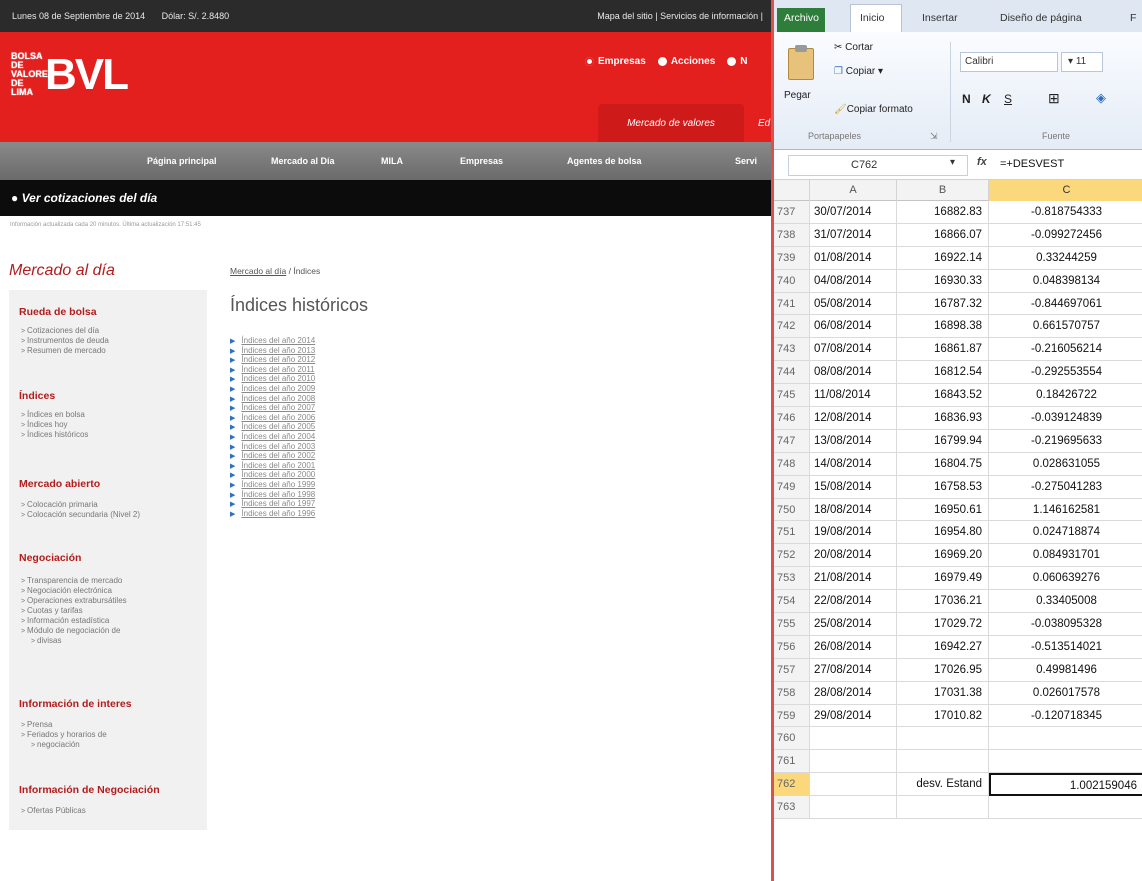 This screenshot has width=1142, height=881. I want to click on cell-value: 16804.75, so click(943, 464).